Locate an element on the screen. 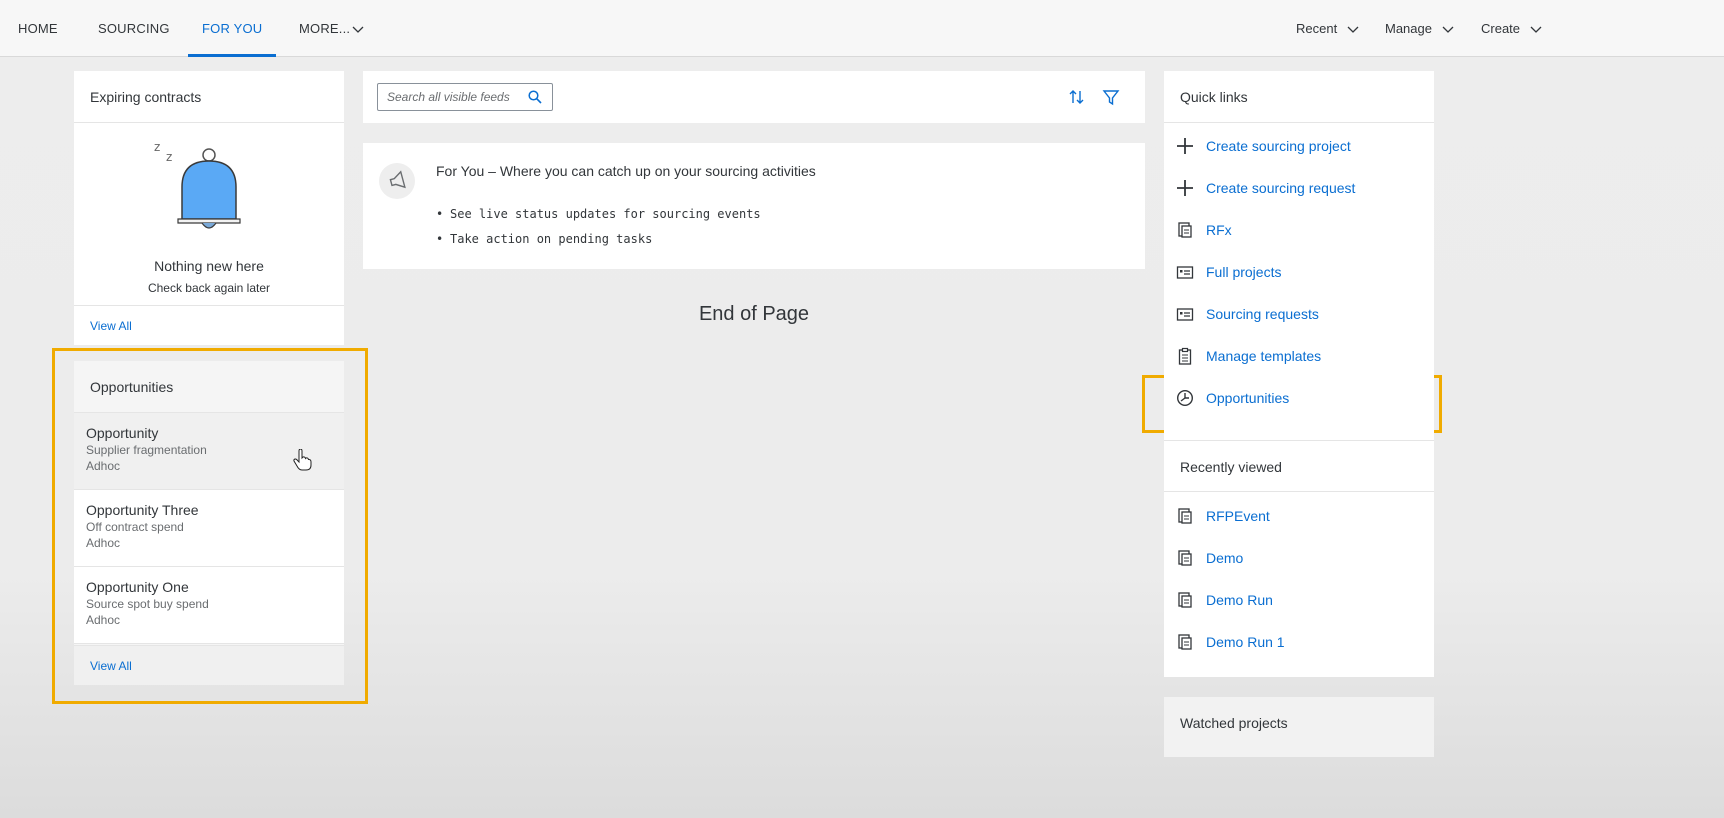 This screenshot has width=1724, height=818. create-menu: Create is located at coordinates (1511, 28).